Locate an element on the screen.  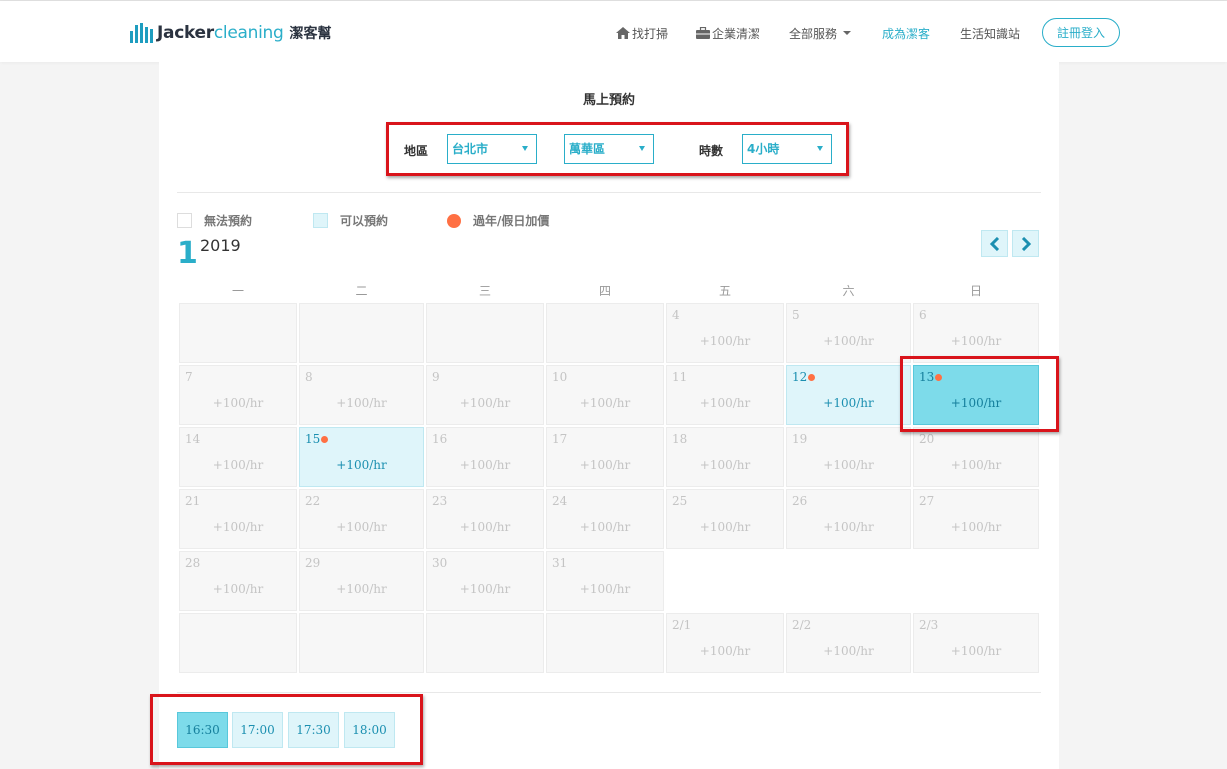
nav-item-all-services: 全部服務 is located at coordinates (820, 33).